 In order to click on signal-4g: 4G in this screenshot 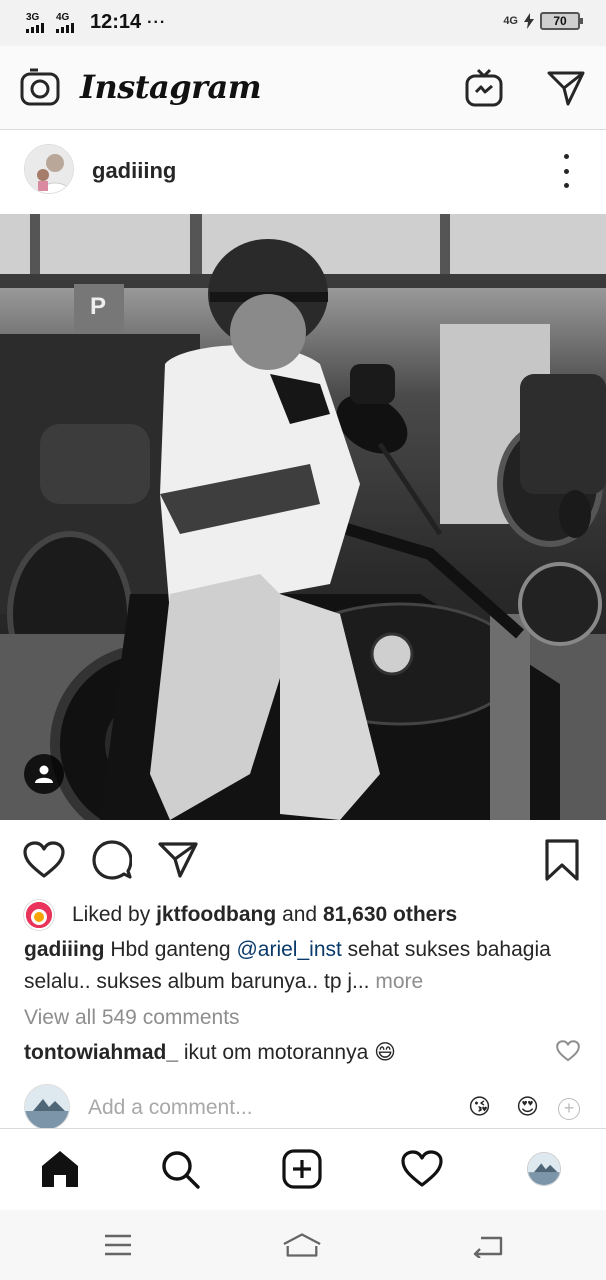, I will do `click(68, 22)`.